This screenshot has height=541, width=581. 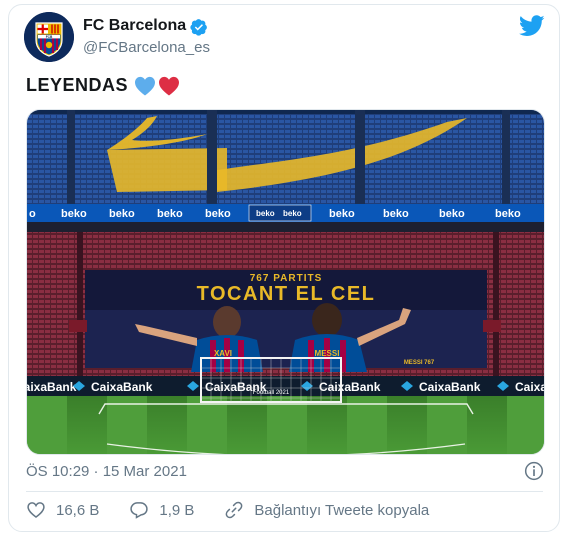 I want to click on copy-link-label: Bağlantıyı Tweete kopyala, so click(x=342, y=510).